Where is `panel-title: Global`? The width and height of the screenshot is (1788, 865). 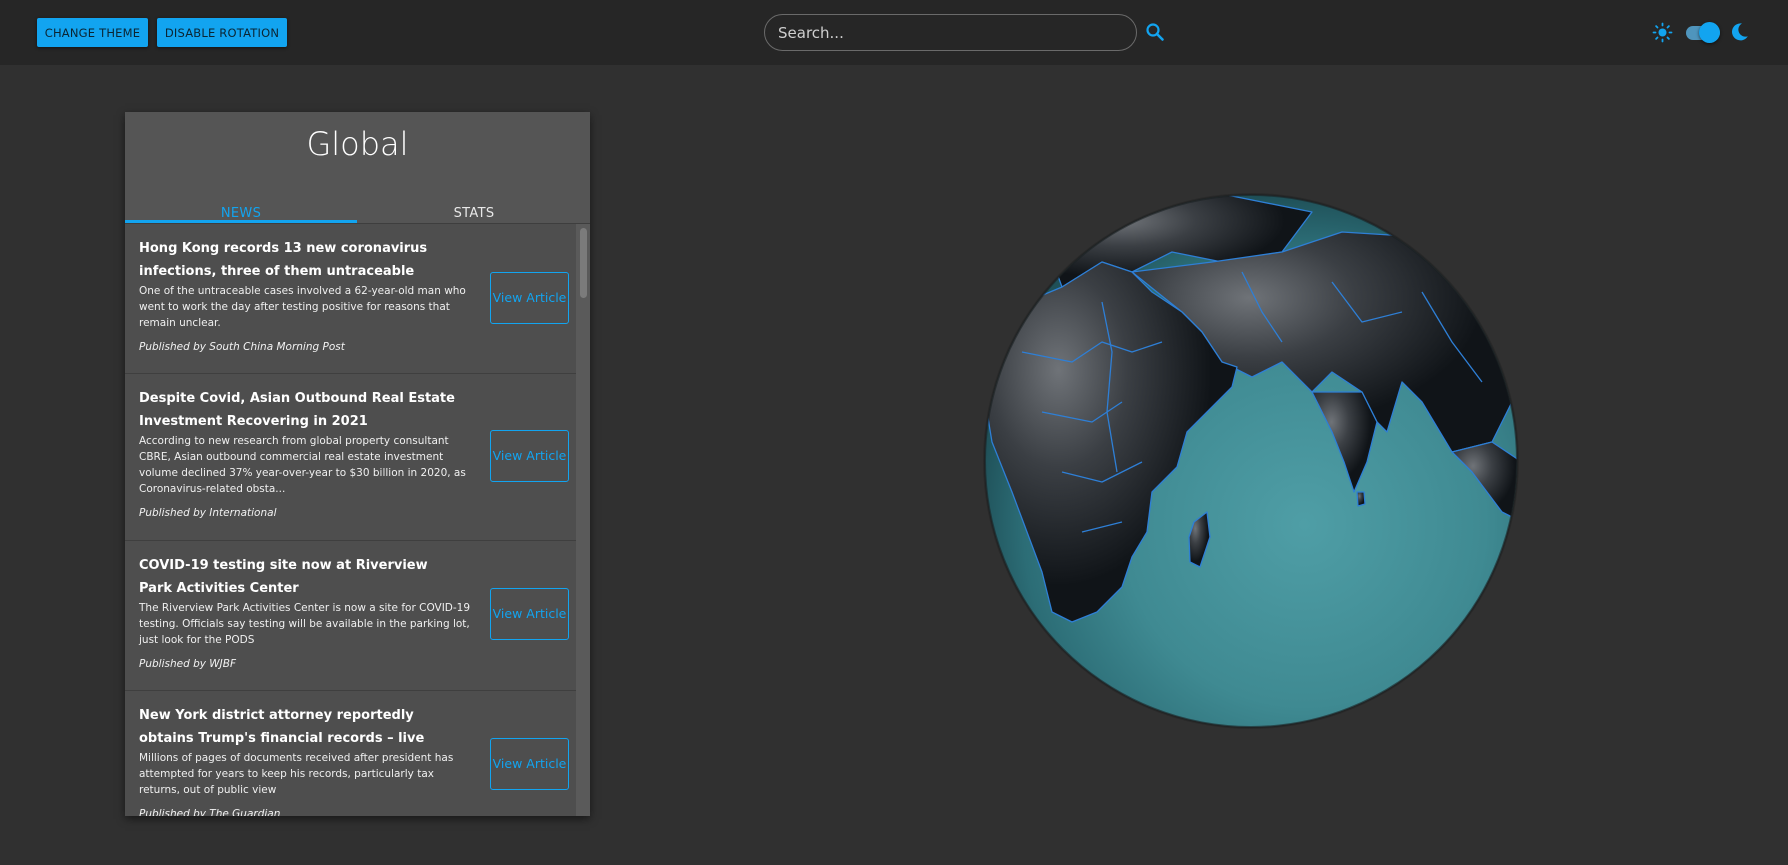
panel-title: Global is located at coordinates (357, 144).